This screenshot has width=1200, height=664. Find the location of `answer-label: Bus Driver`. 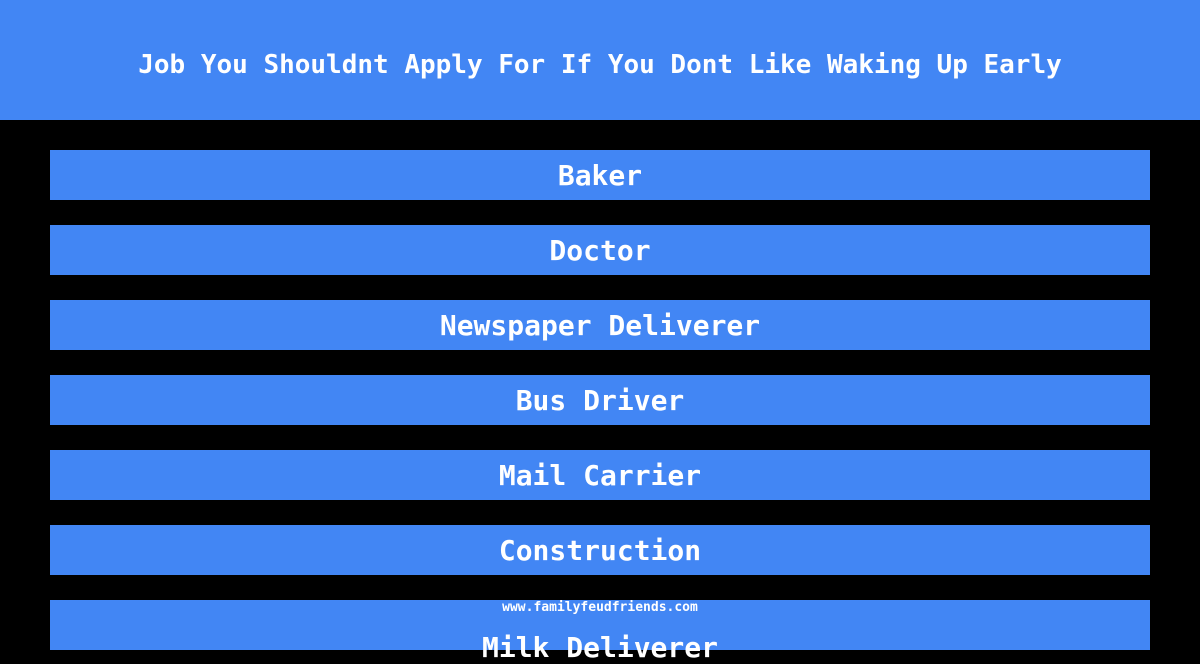

answer-label: Bus Driver is located at coordinates (600, 400).